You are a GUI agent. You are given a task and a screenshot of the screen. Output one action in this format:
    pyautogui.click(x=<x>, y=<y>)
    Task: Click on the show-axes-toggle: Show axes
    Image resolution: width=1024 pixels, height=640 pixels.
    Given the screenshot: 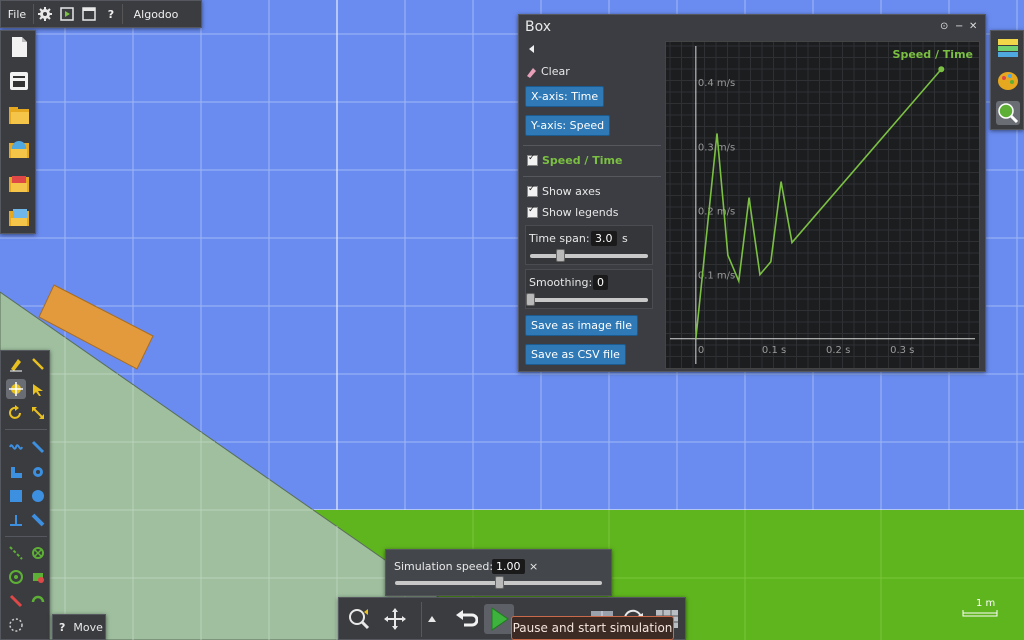 What is the action you would take?
    pyautogui.click(x=564, y=191)
    